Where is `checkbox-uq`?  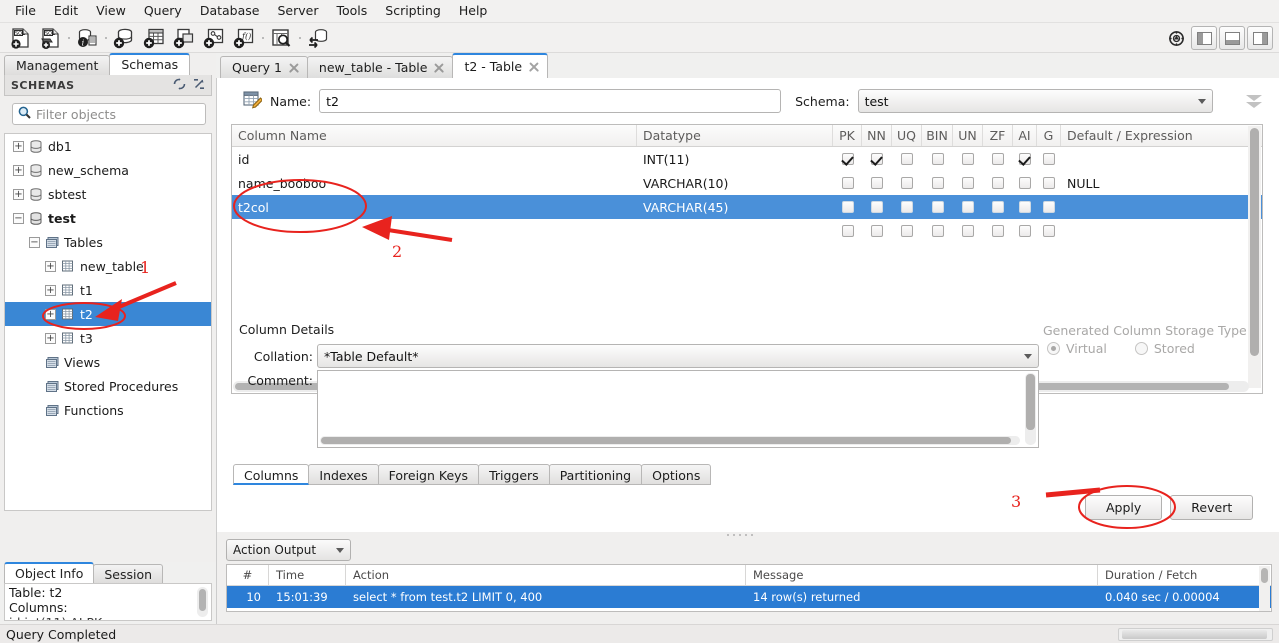 checkbox-uq is located at coordinates (907, 231).